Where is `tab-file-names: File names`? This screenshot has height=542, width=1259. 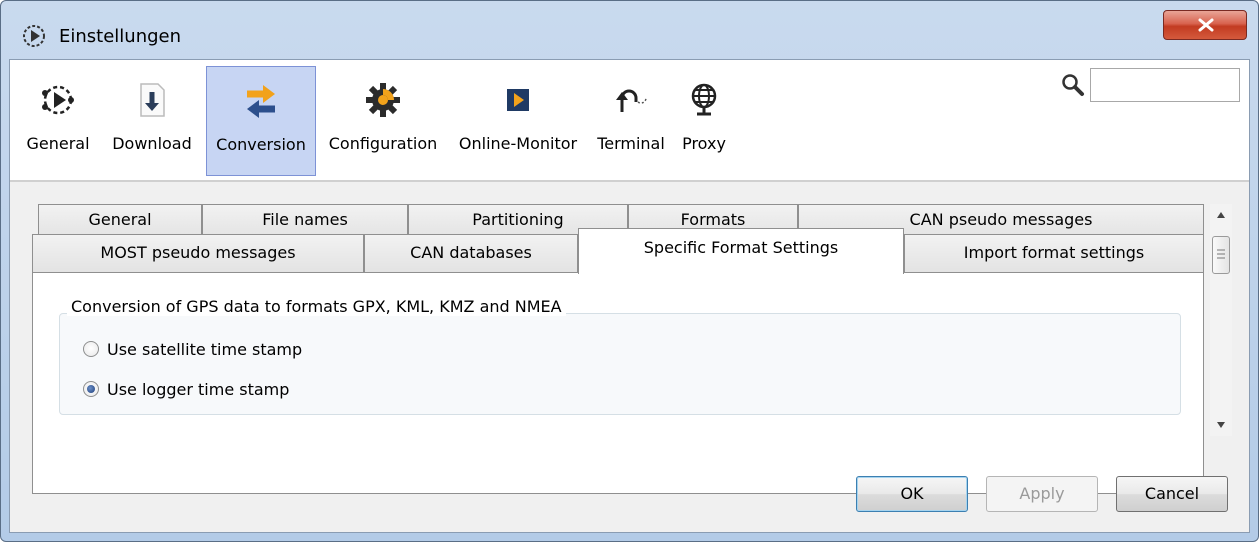
tab-file-names: File names is located at coordinates (305, 221).